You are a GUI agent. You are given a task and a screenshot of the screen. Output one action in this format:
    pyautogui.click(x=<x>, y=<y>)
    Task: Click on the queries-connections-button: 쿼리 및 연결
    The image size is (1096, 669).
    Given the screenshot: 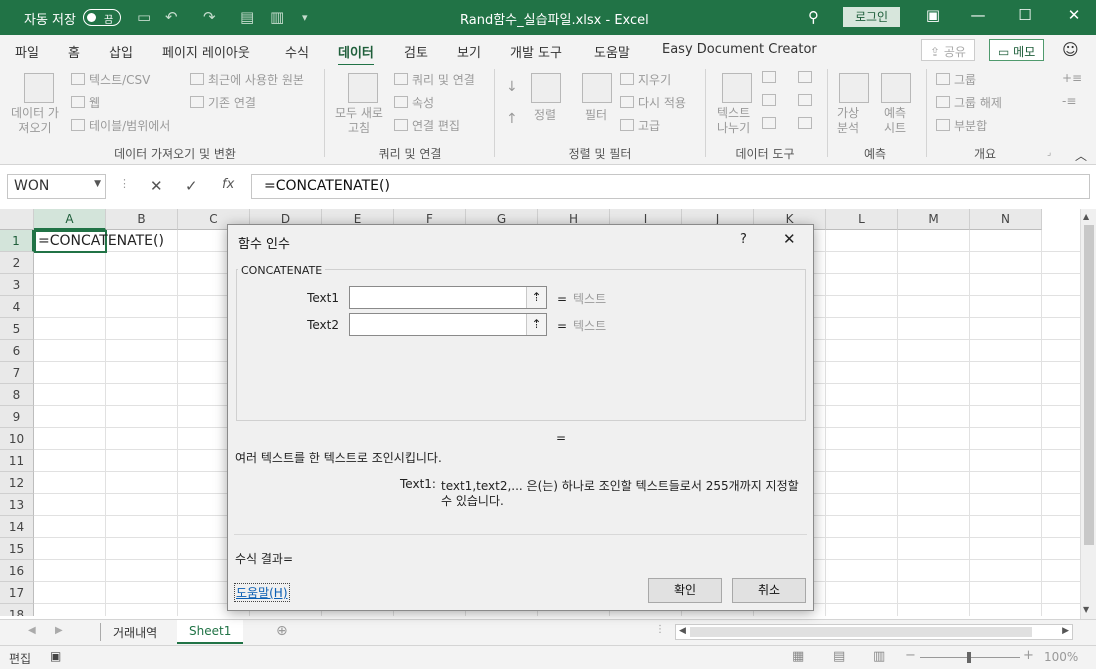 What is the action you would take?
    pyautogui.click(x=434, y=79)
    